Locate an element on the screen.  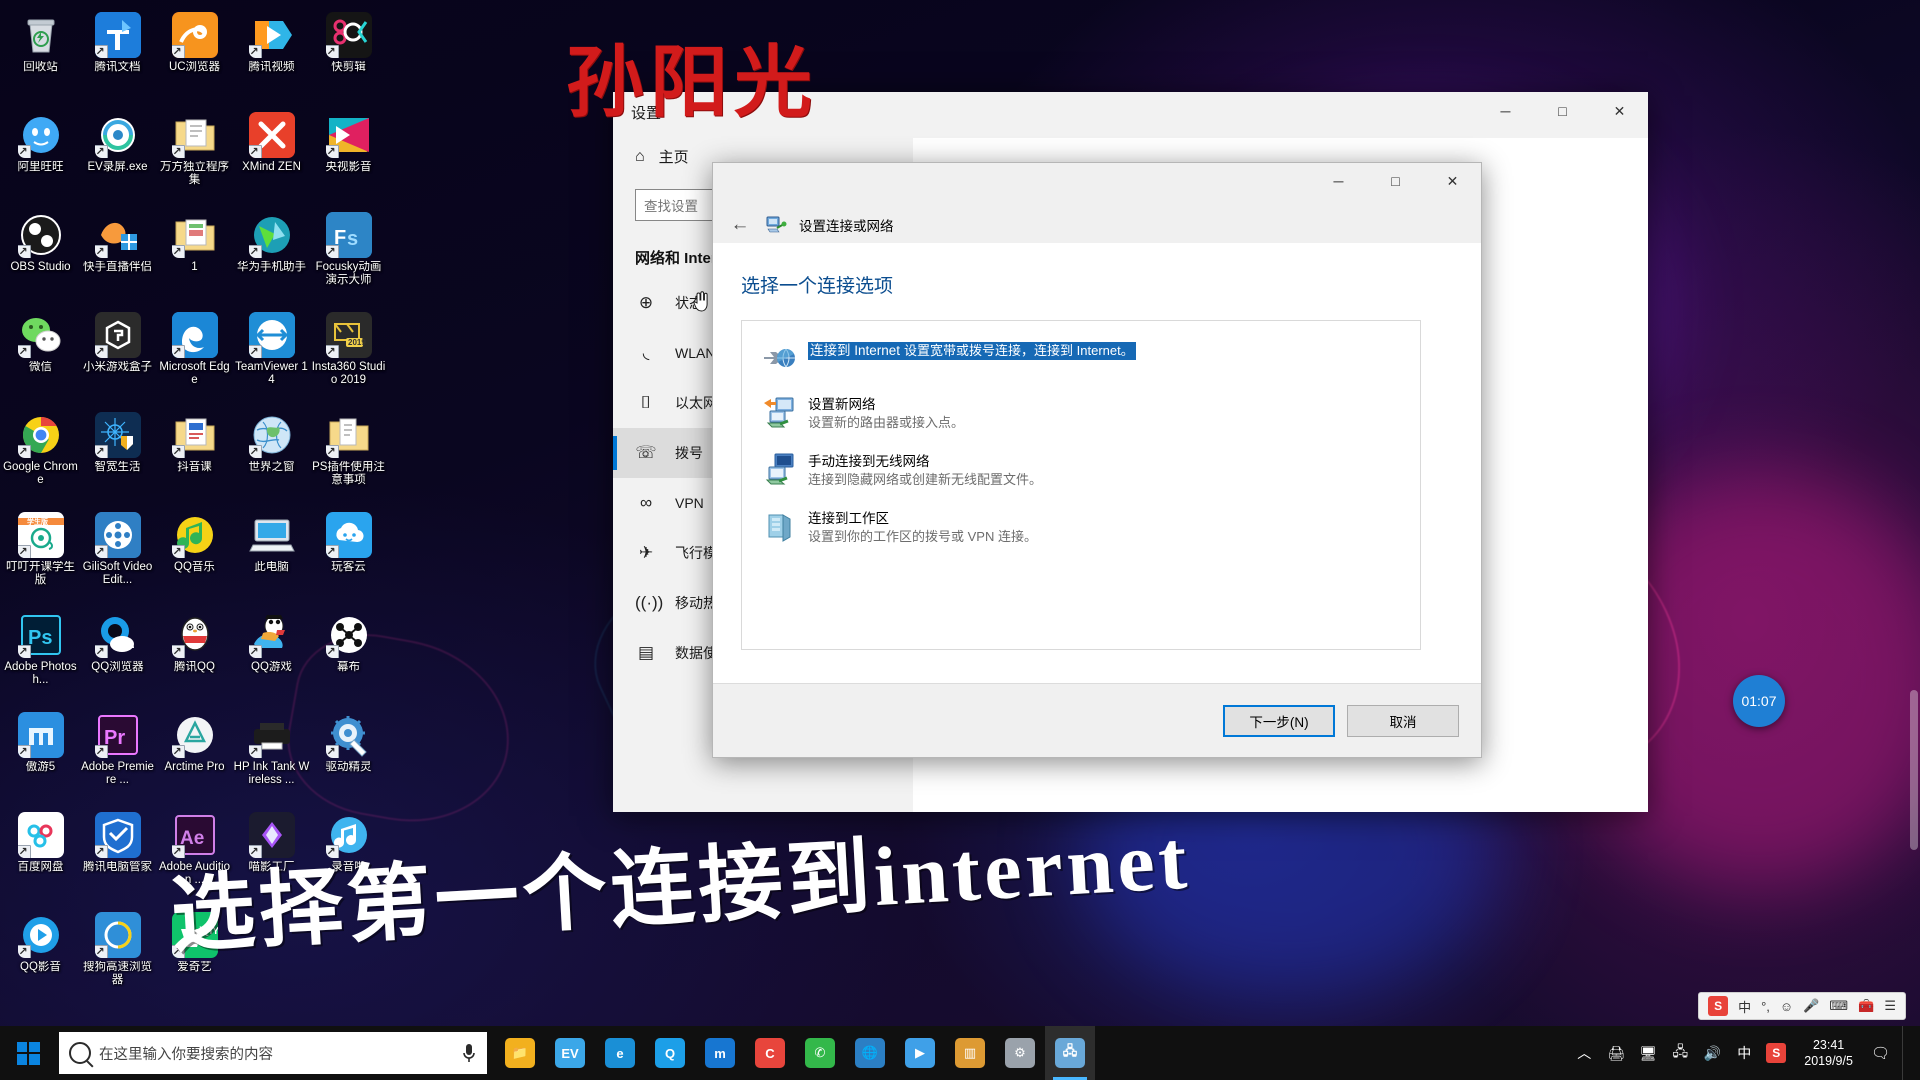
desktop-icon-xmind: ↗ XMind ZEN is located at coordinates (271, 156).